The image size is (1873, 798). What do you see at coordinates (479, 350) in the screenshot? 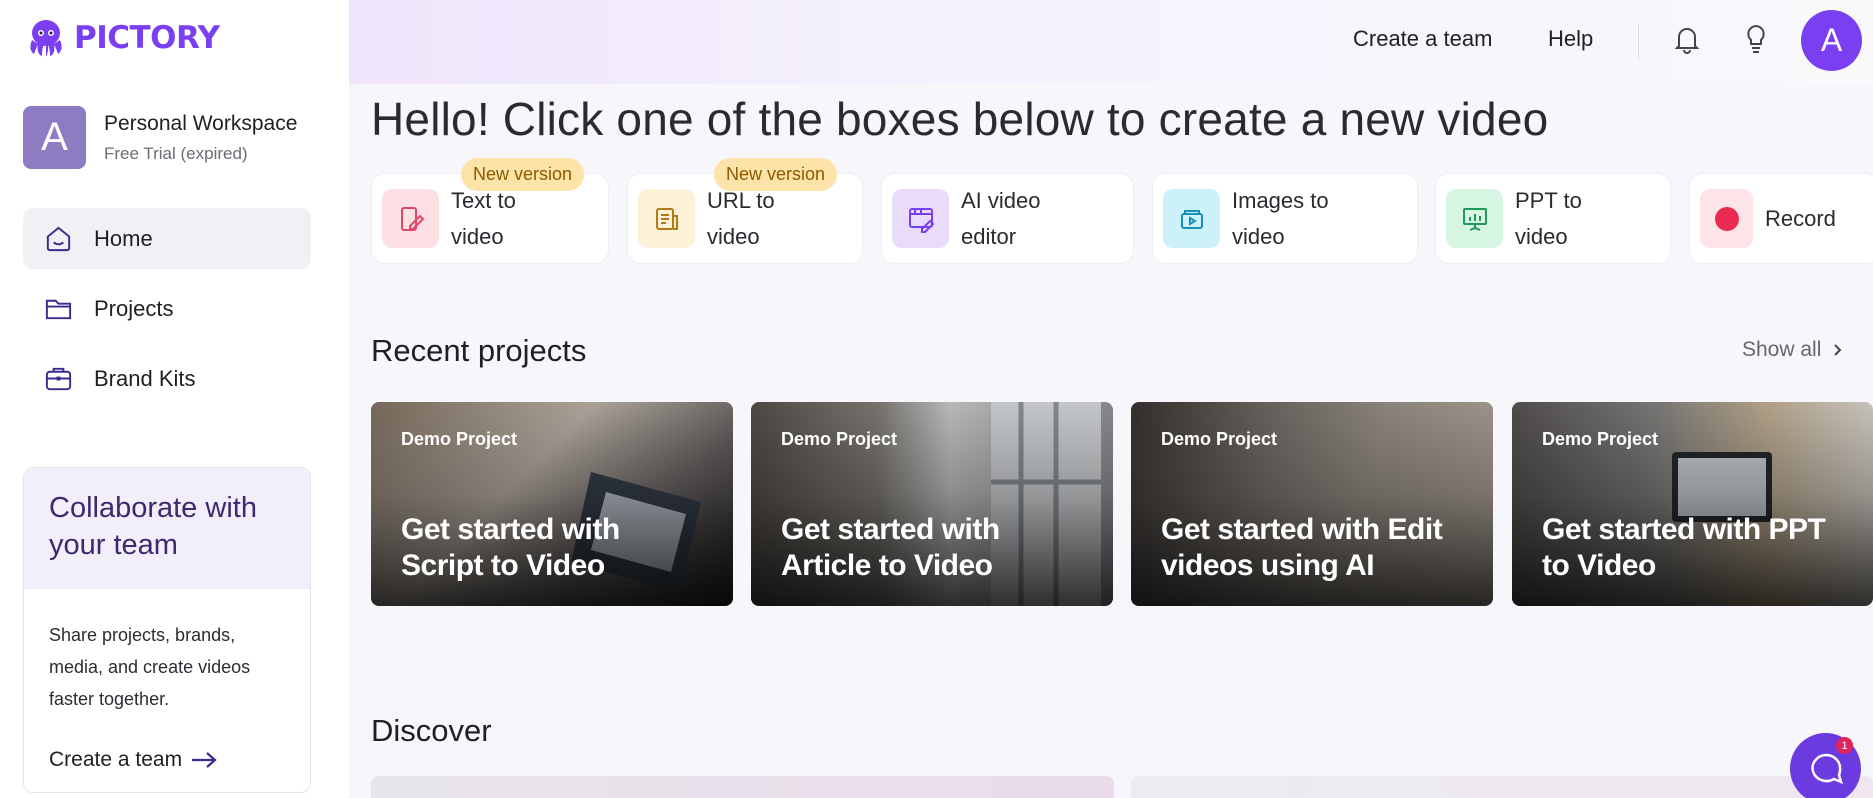
I see `recent-projects-title: Recent projects` at bounding box center [479, 350].